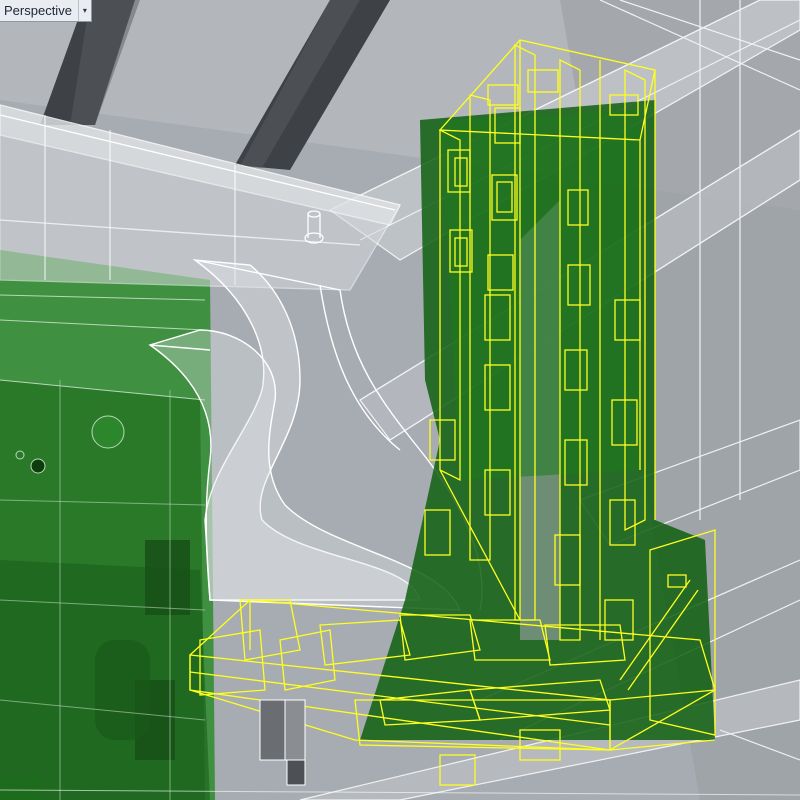 The height and width of the screenshot is (800, 800). I want to click on viewport-title: Perspective, so click(39, 10).